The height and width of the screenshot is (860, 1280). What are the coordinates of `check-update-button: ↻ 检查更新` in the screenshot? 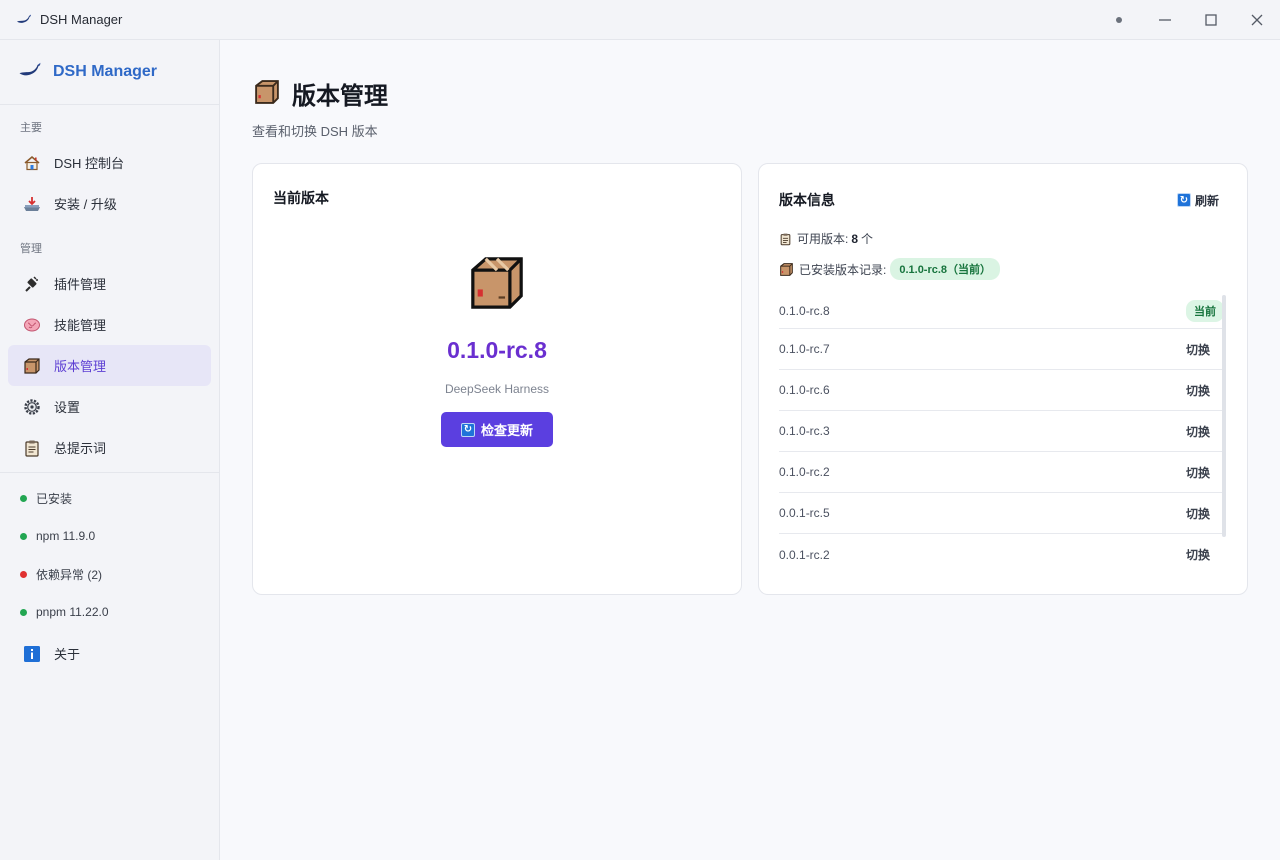 It's located at (497, 429).